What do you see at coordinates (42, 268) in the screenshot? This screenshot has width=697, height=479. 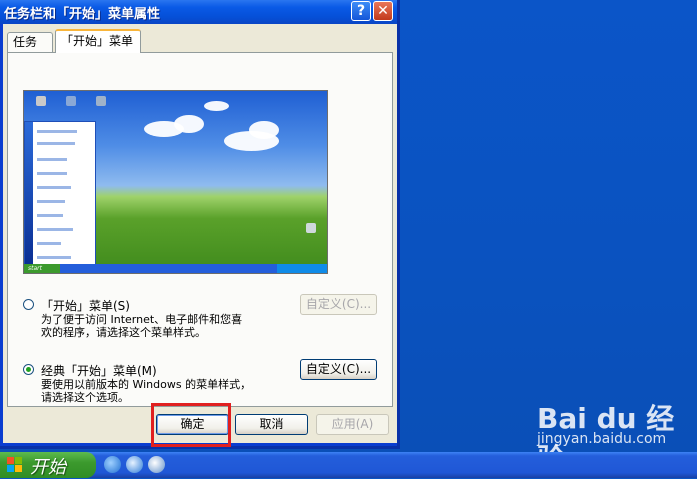 I see `preview-start-button: start` at bounding box center [42, 268].